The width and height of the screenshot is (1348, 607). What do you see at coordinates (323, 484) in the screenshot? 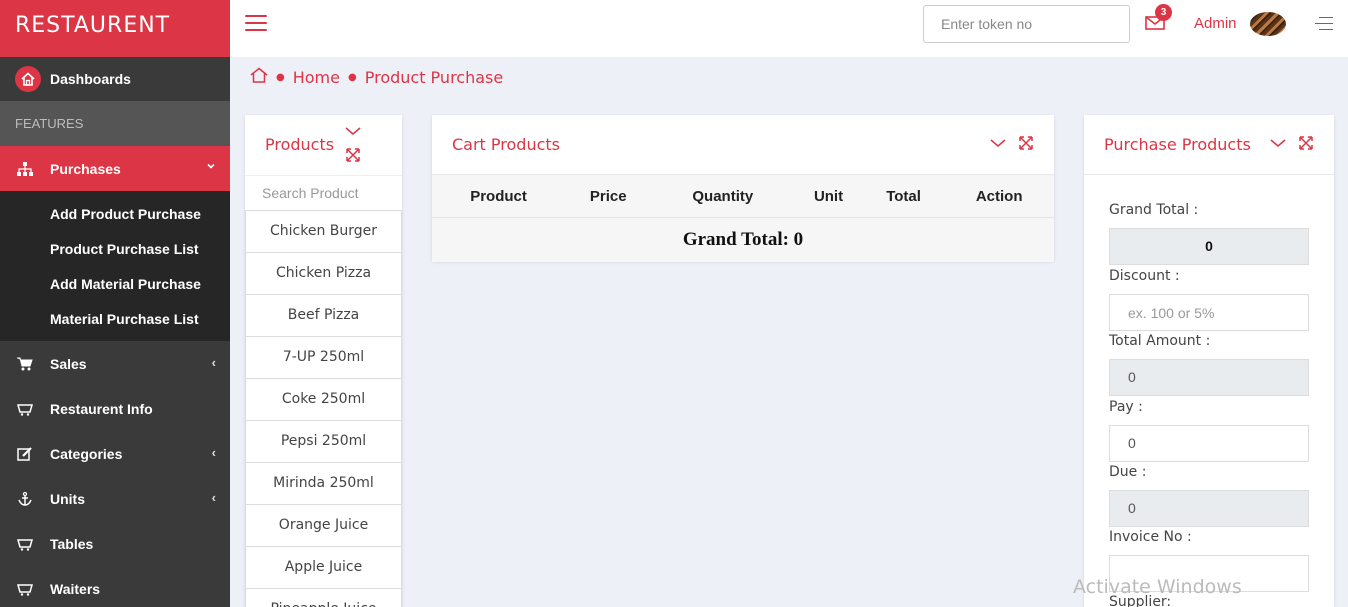
I see `list-item: Mirinda 250ml` at bounding box center [323, 484].